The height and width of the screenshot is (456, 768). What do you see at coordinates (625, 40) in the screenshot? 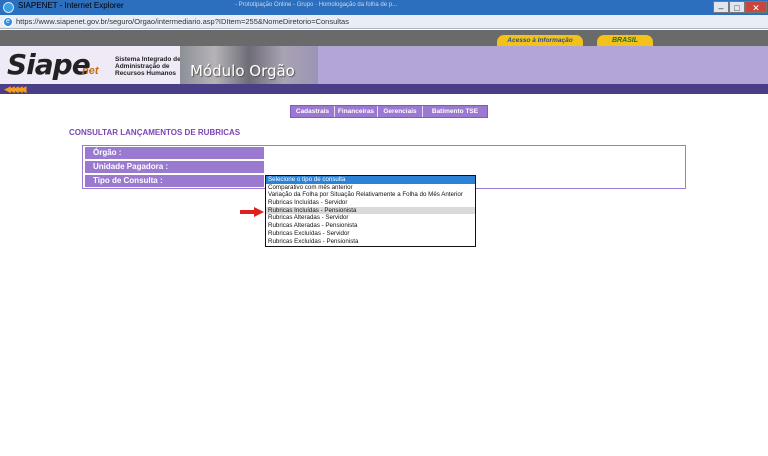
I see `brasil-link: BRASIL` at bounding box center [625, 40].